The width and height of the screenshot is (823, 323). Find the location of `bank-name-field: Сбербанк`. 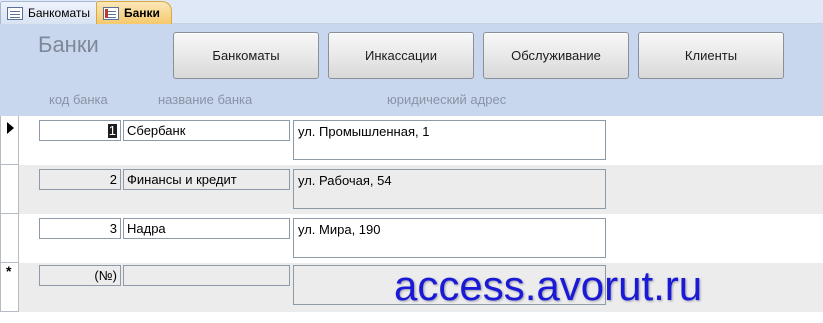

bank-name-field: Сбербанк is located at coordinates (206, 130).